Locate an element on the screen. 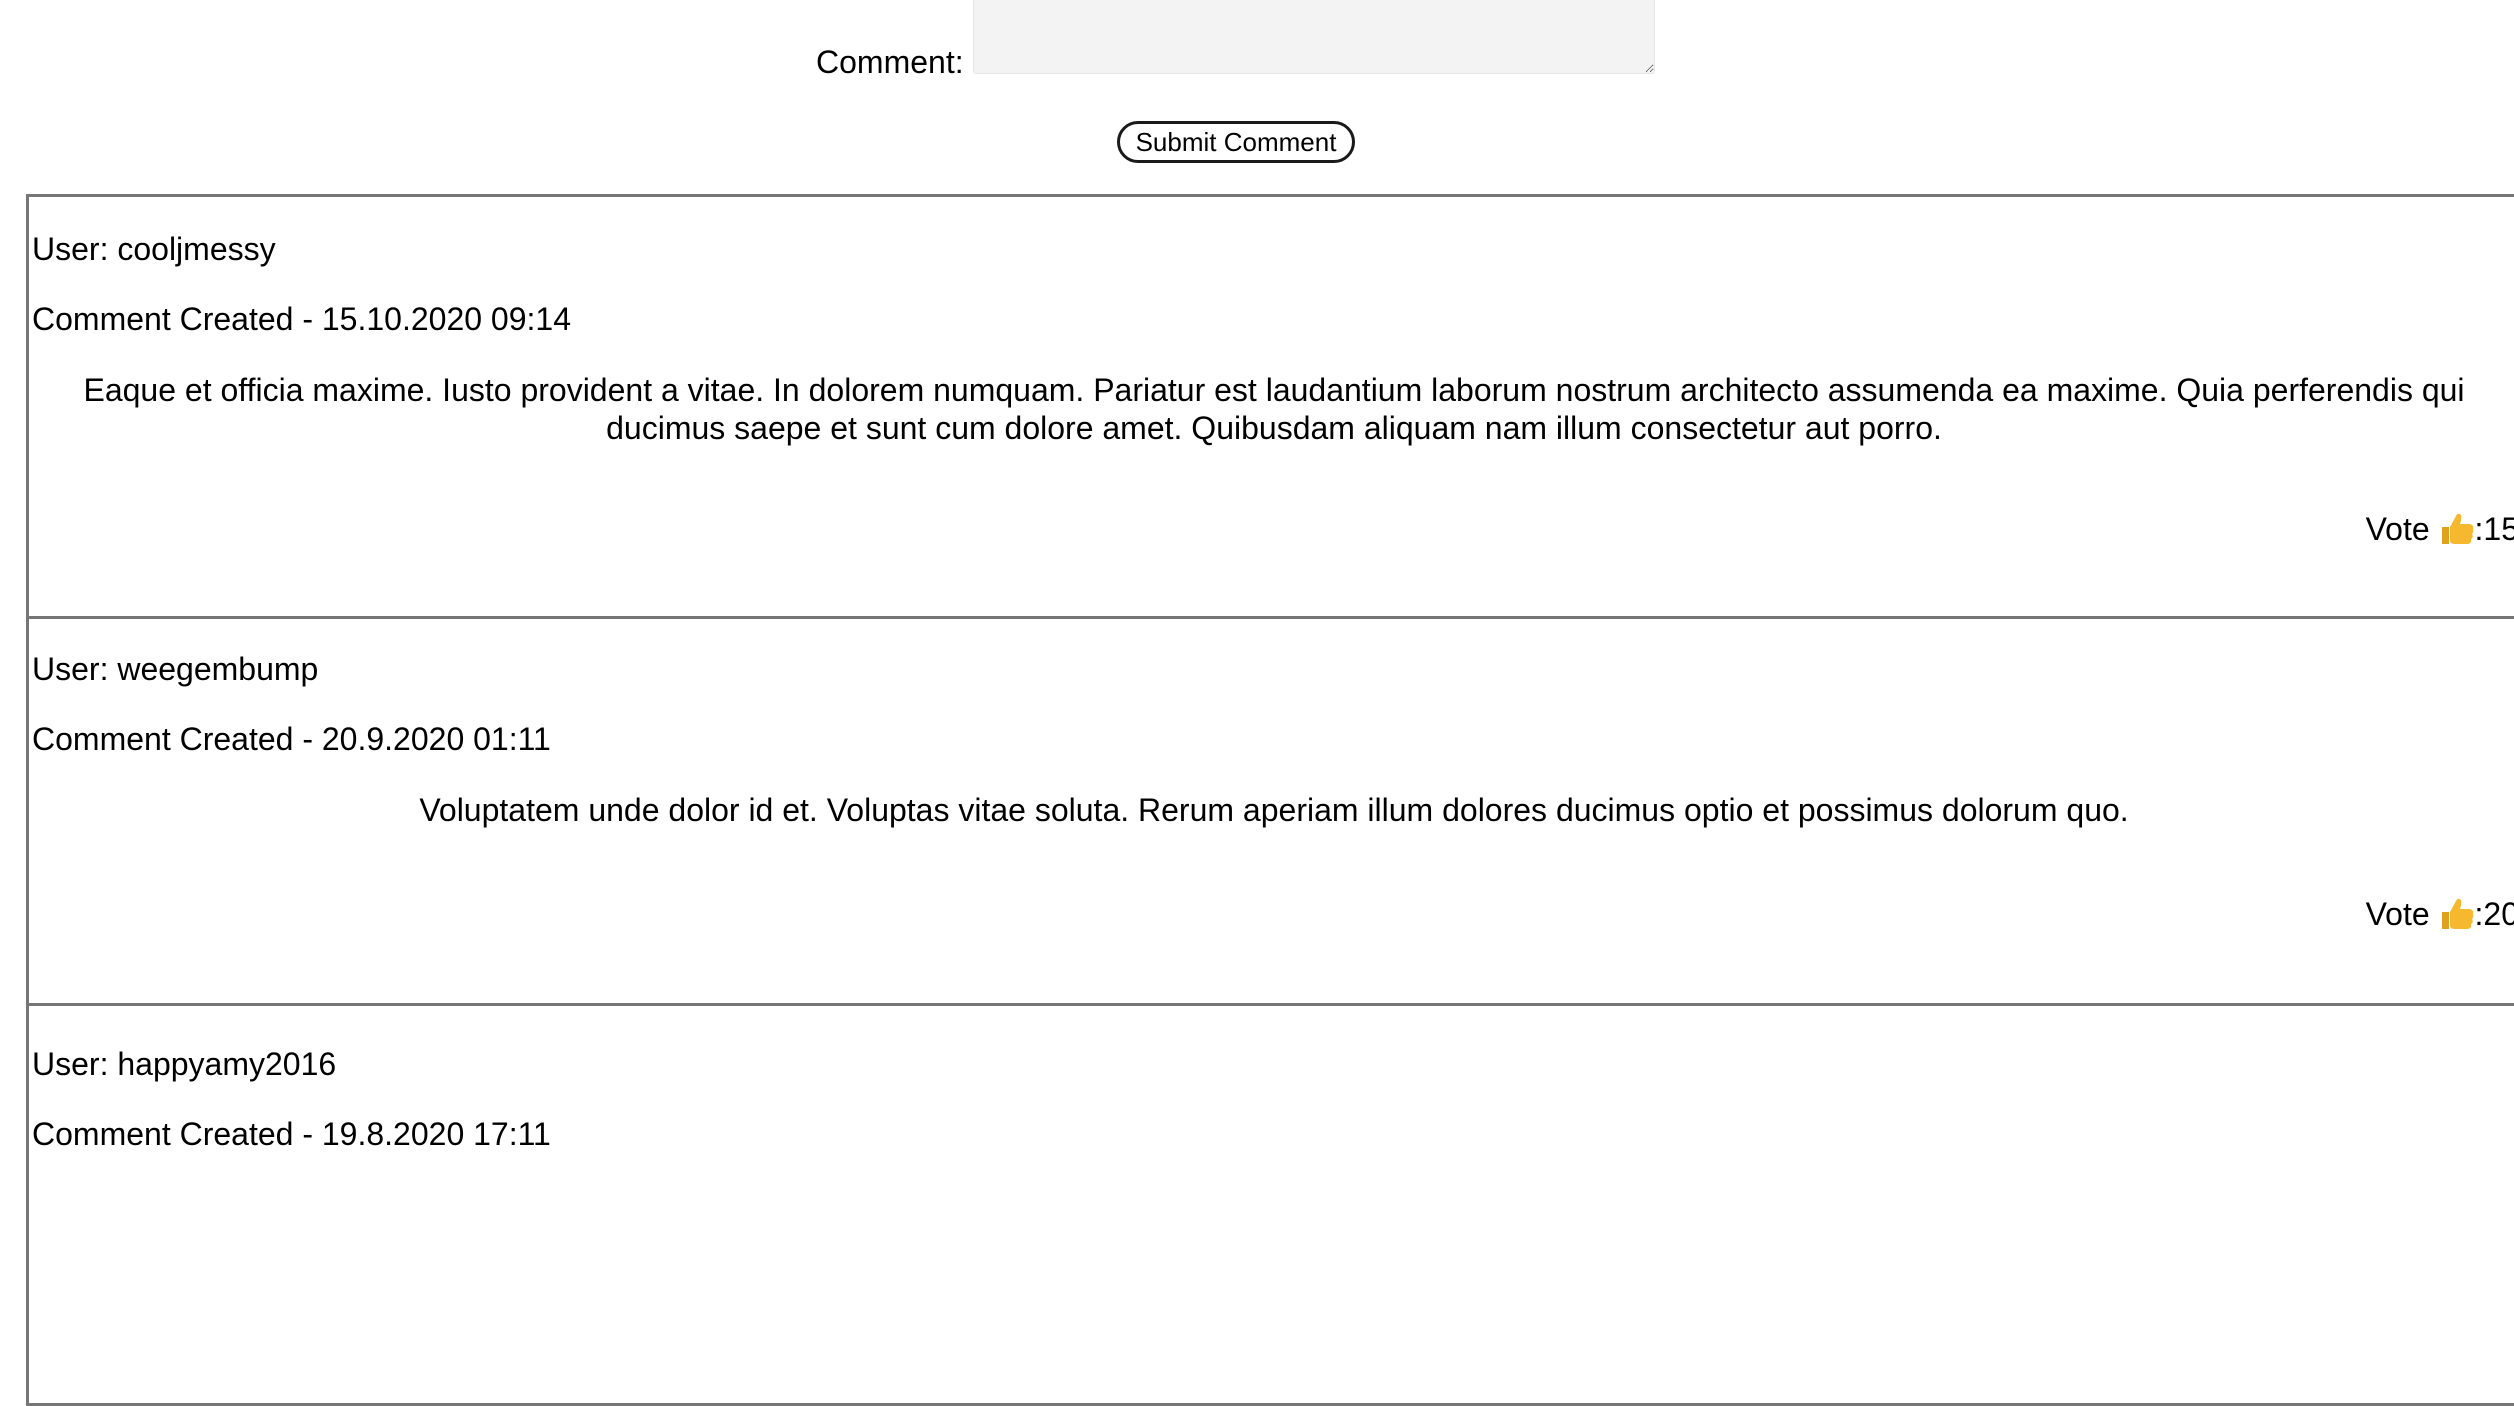 This screenshot has height=1406, width=2514. vote-button: Vote :20 is located at coordinates (2440, 914).